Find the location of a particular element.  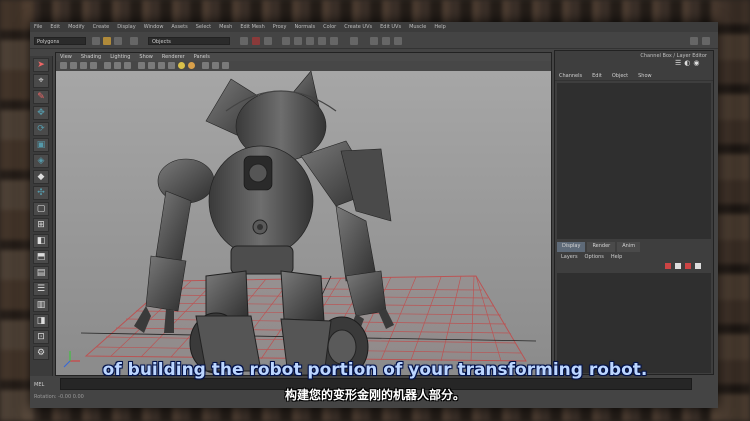

viewport-menu-view: View is located at coordinates (66, 57).